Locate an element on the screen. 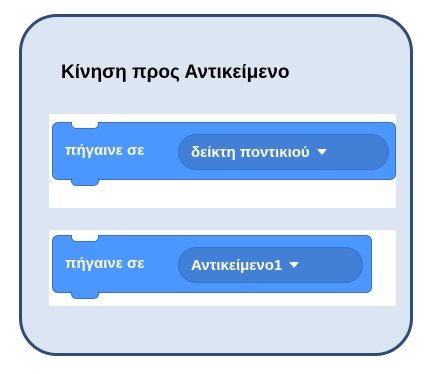 The height and width of the screenshot is (374, 432). go-to-block: πήγαινε σε Αντικείμενο1 is located at coordinates (212, 267).